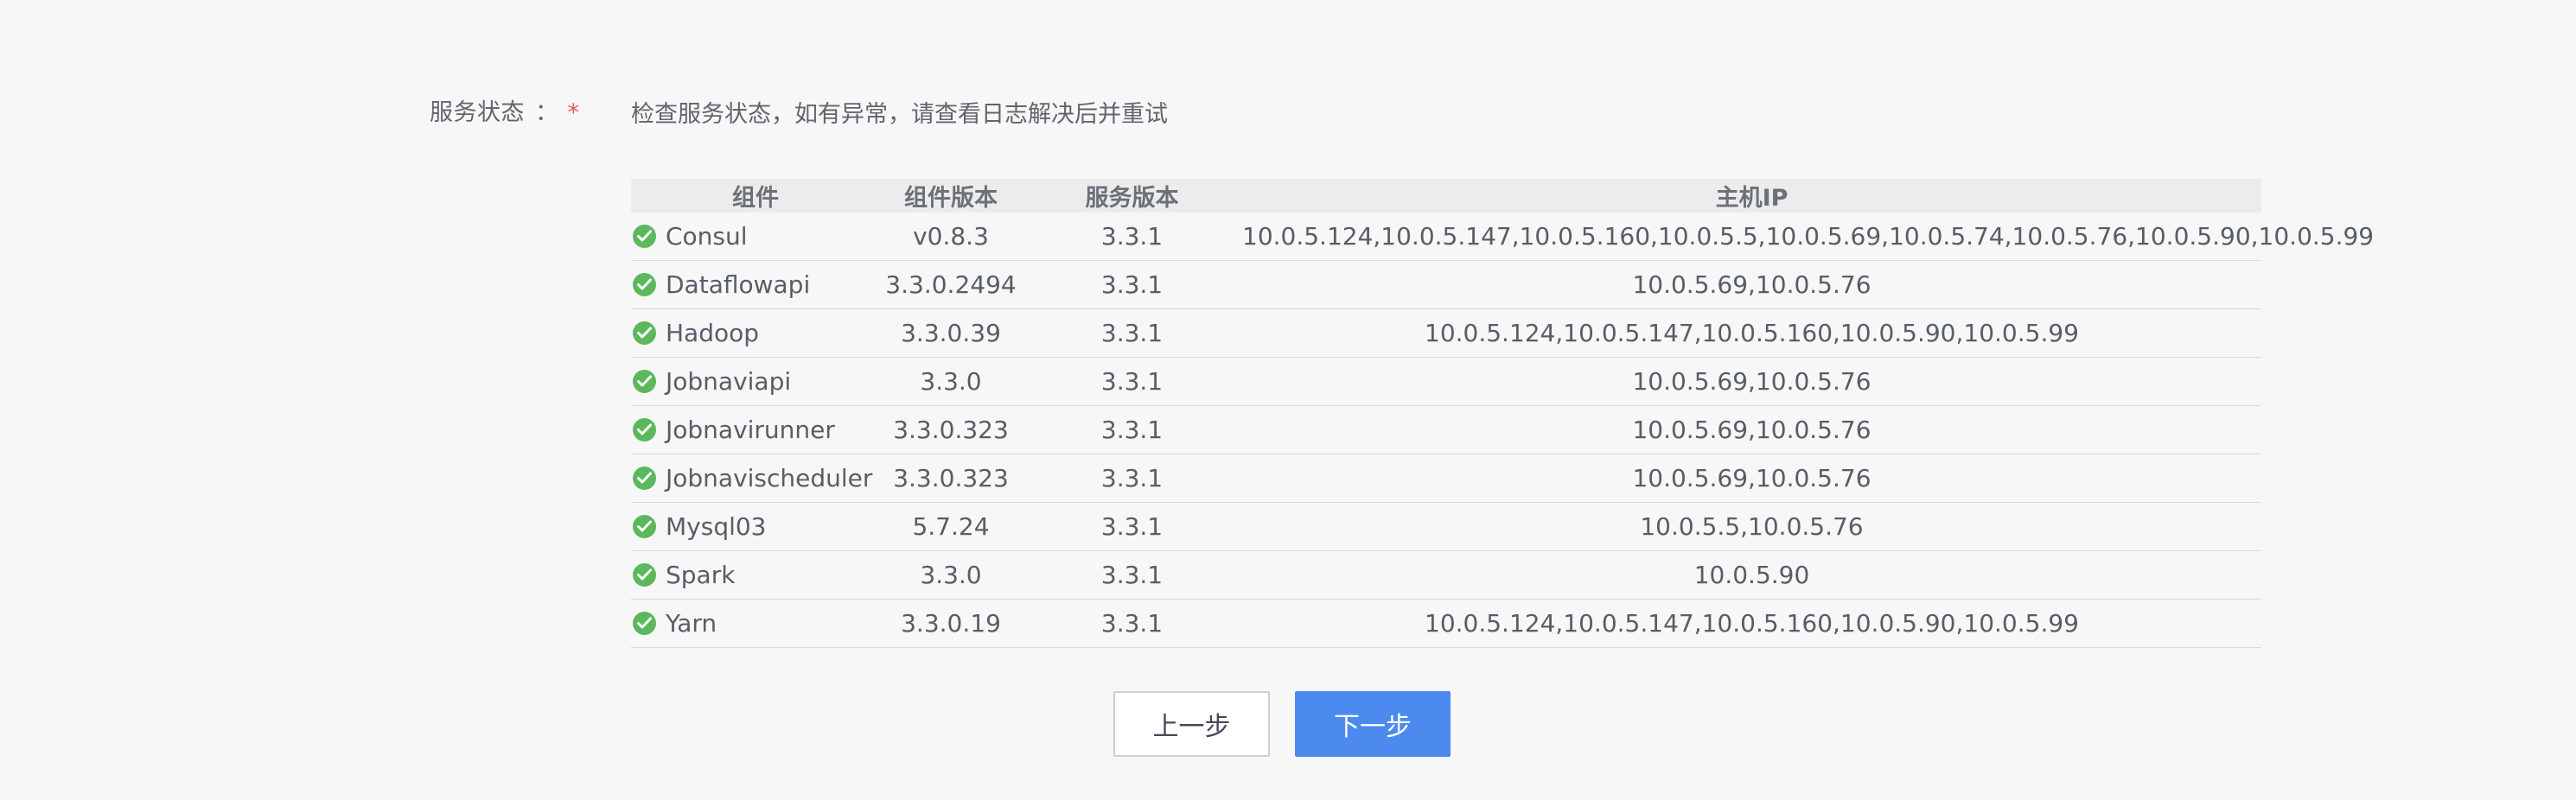 The width and height of the screenshot is (2576, 800). What do you see at coordinates (716, 526) in the screenshot?
I see `component-name: Mysql03` at bounding box center [716, 526].